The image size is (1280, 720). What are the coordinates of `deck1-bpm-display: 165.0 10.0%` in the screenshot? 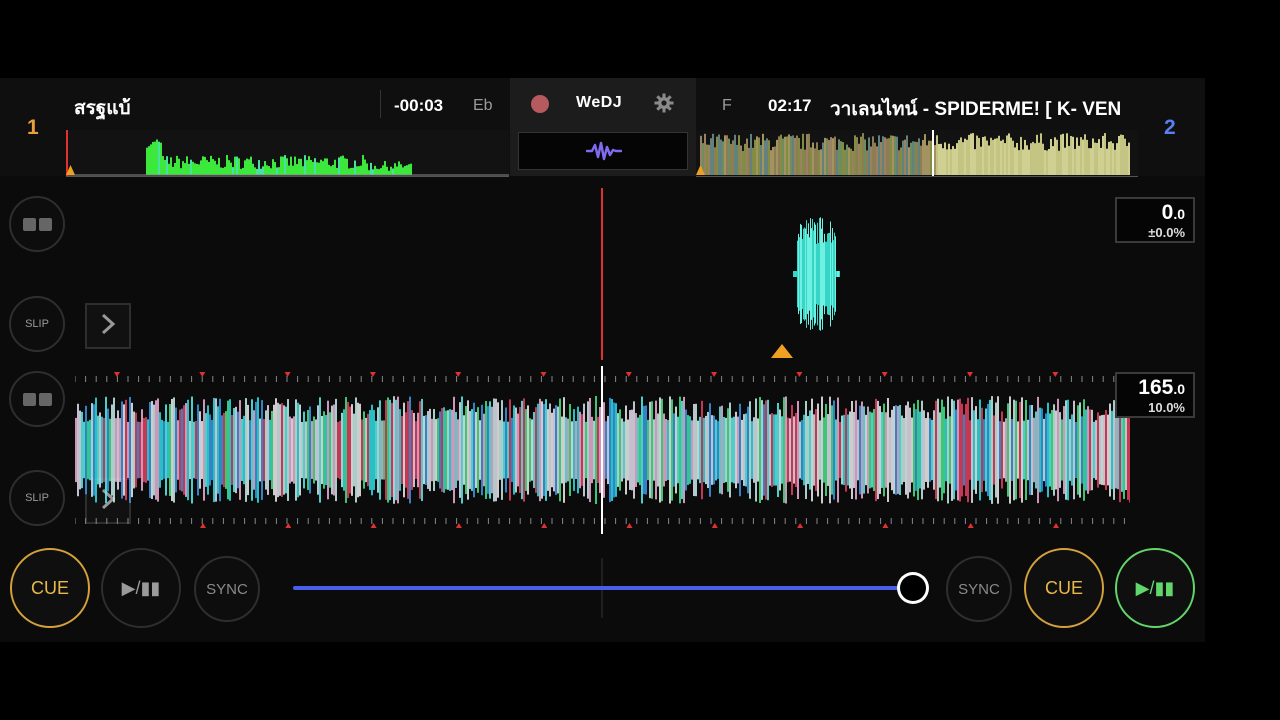 It's located at (1155, 395).